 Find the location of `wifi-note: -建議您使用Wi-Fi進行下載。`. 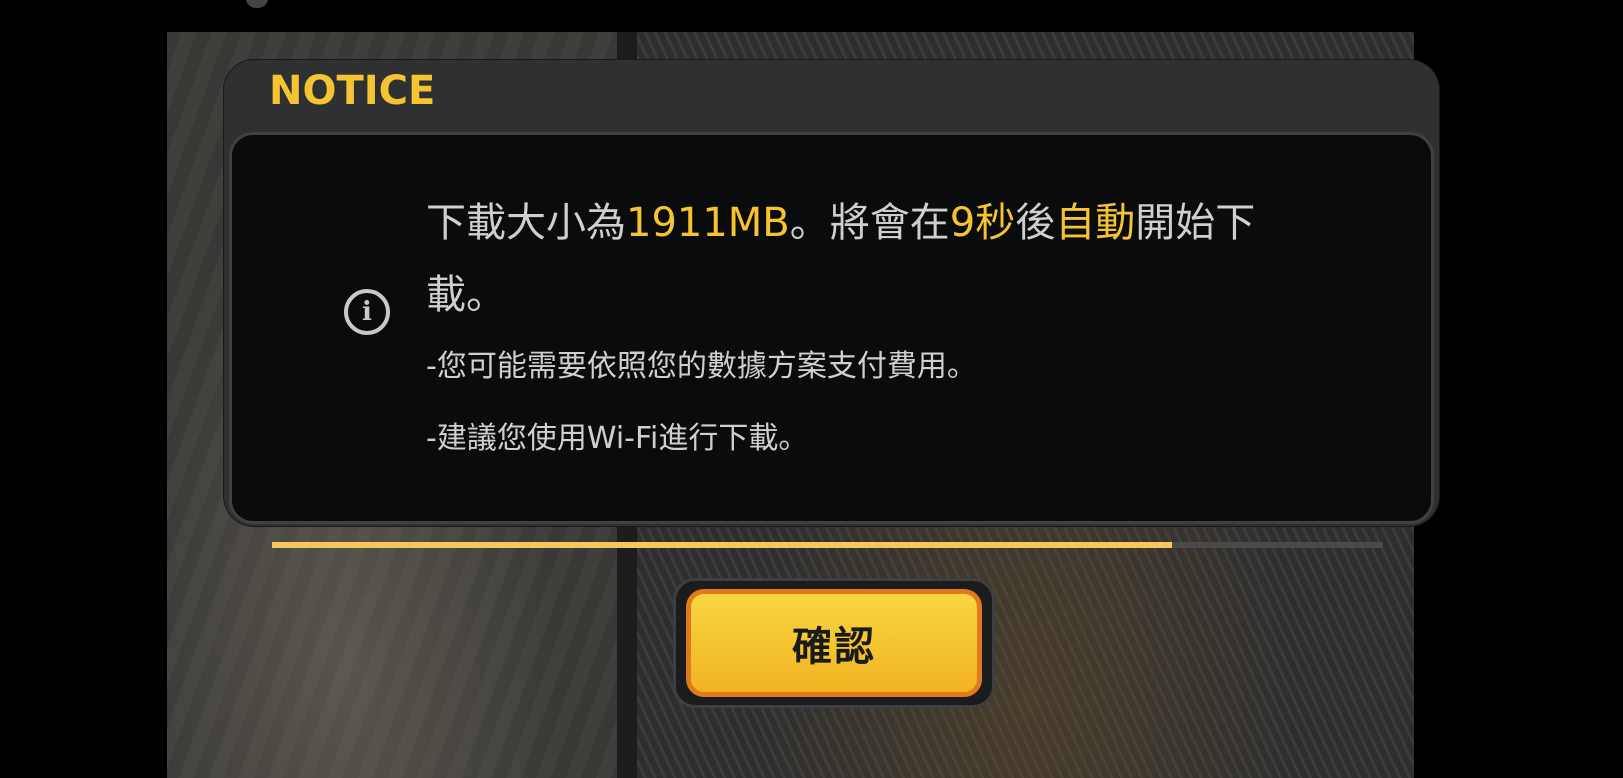

wifi-note: -建議您使用Wi-Fi進行下載。 is located at coordinates (617, 438).